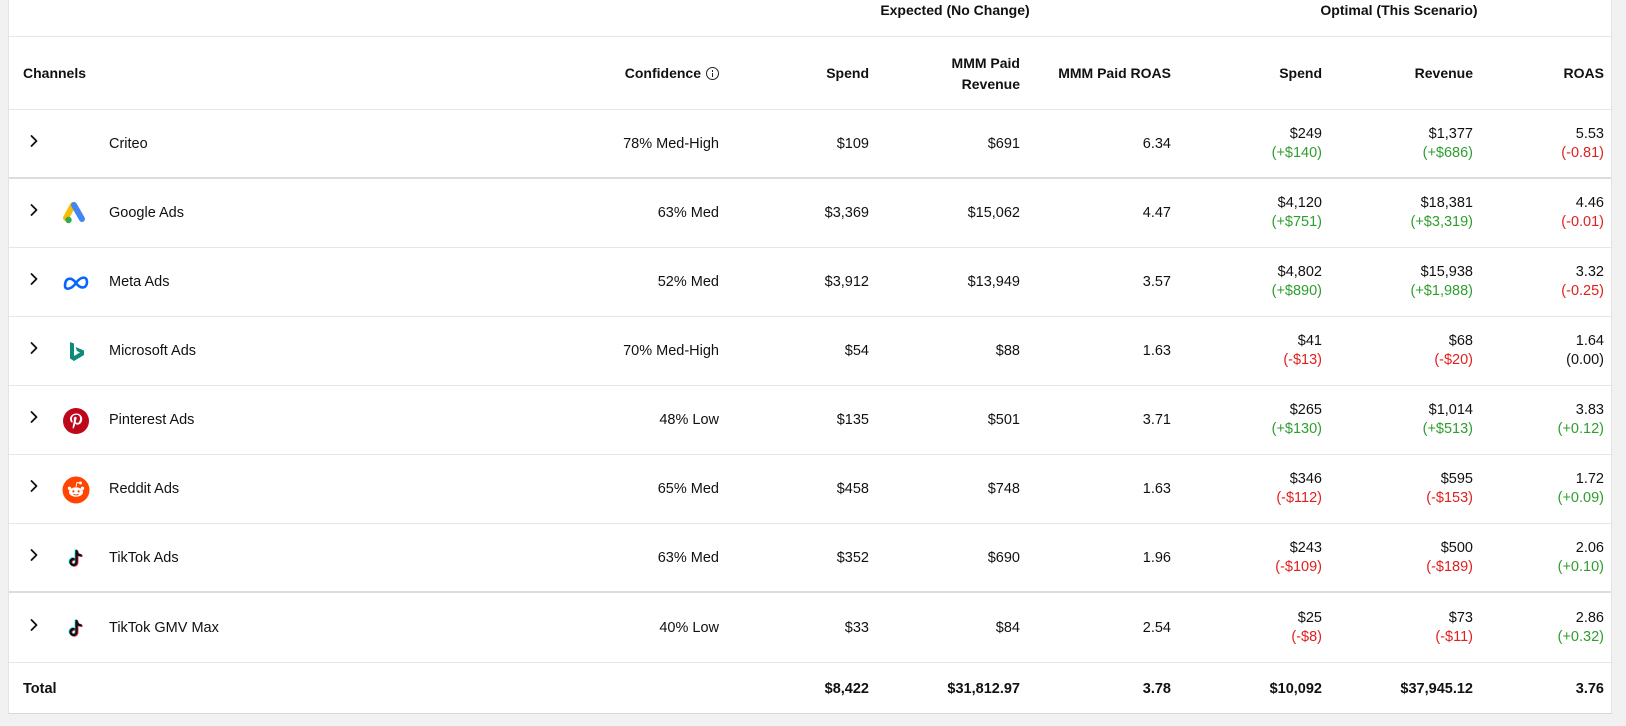 Image resolution: width=1626 pixels, height=726 pixels. I want to click on group-header-expected: Expected (No Change), so click(955, 10).